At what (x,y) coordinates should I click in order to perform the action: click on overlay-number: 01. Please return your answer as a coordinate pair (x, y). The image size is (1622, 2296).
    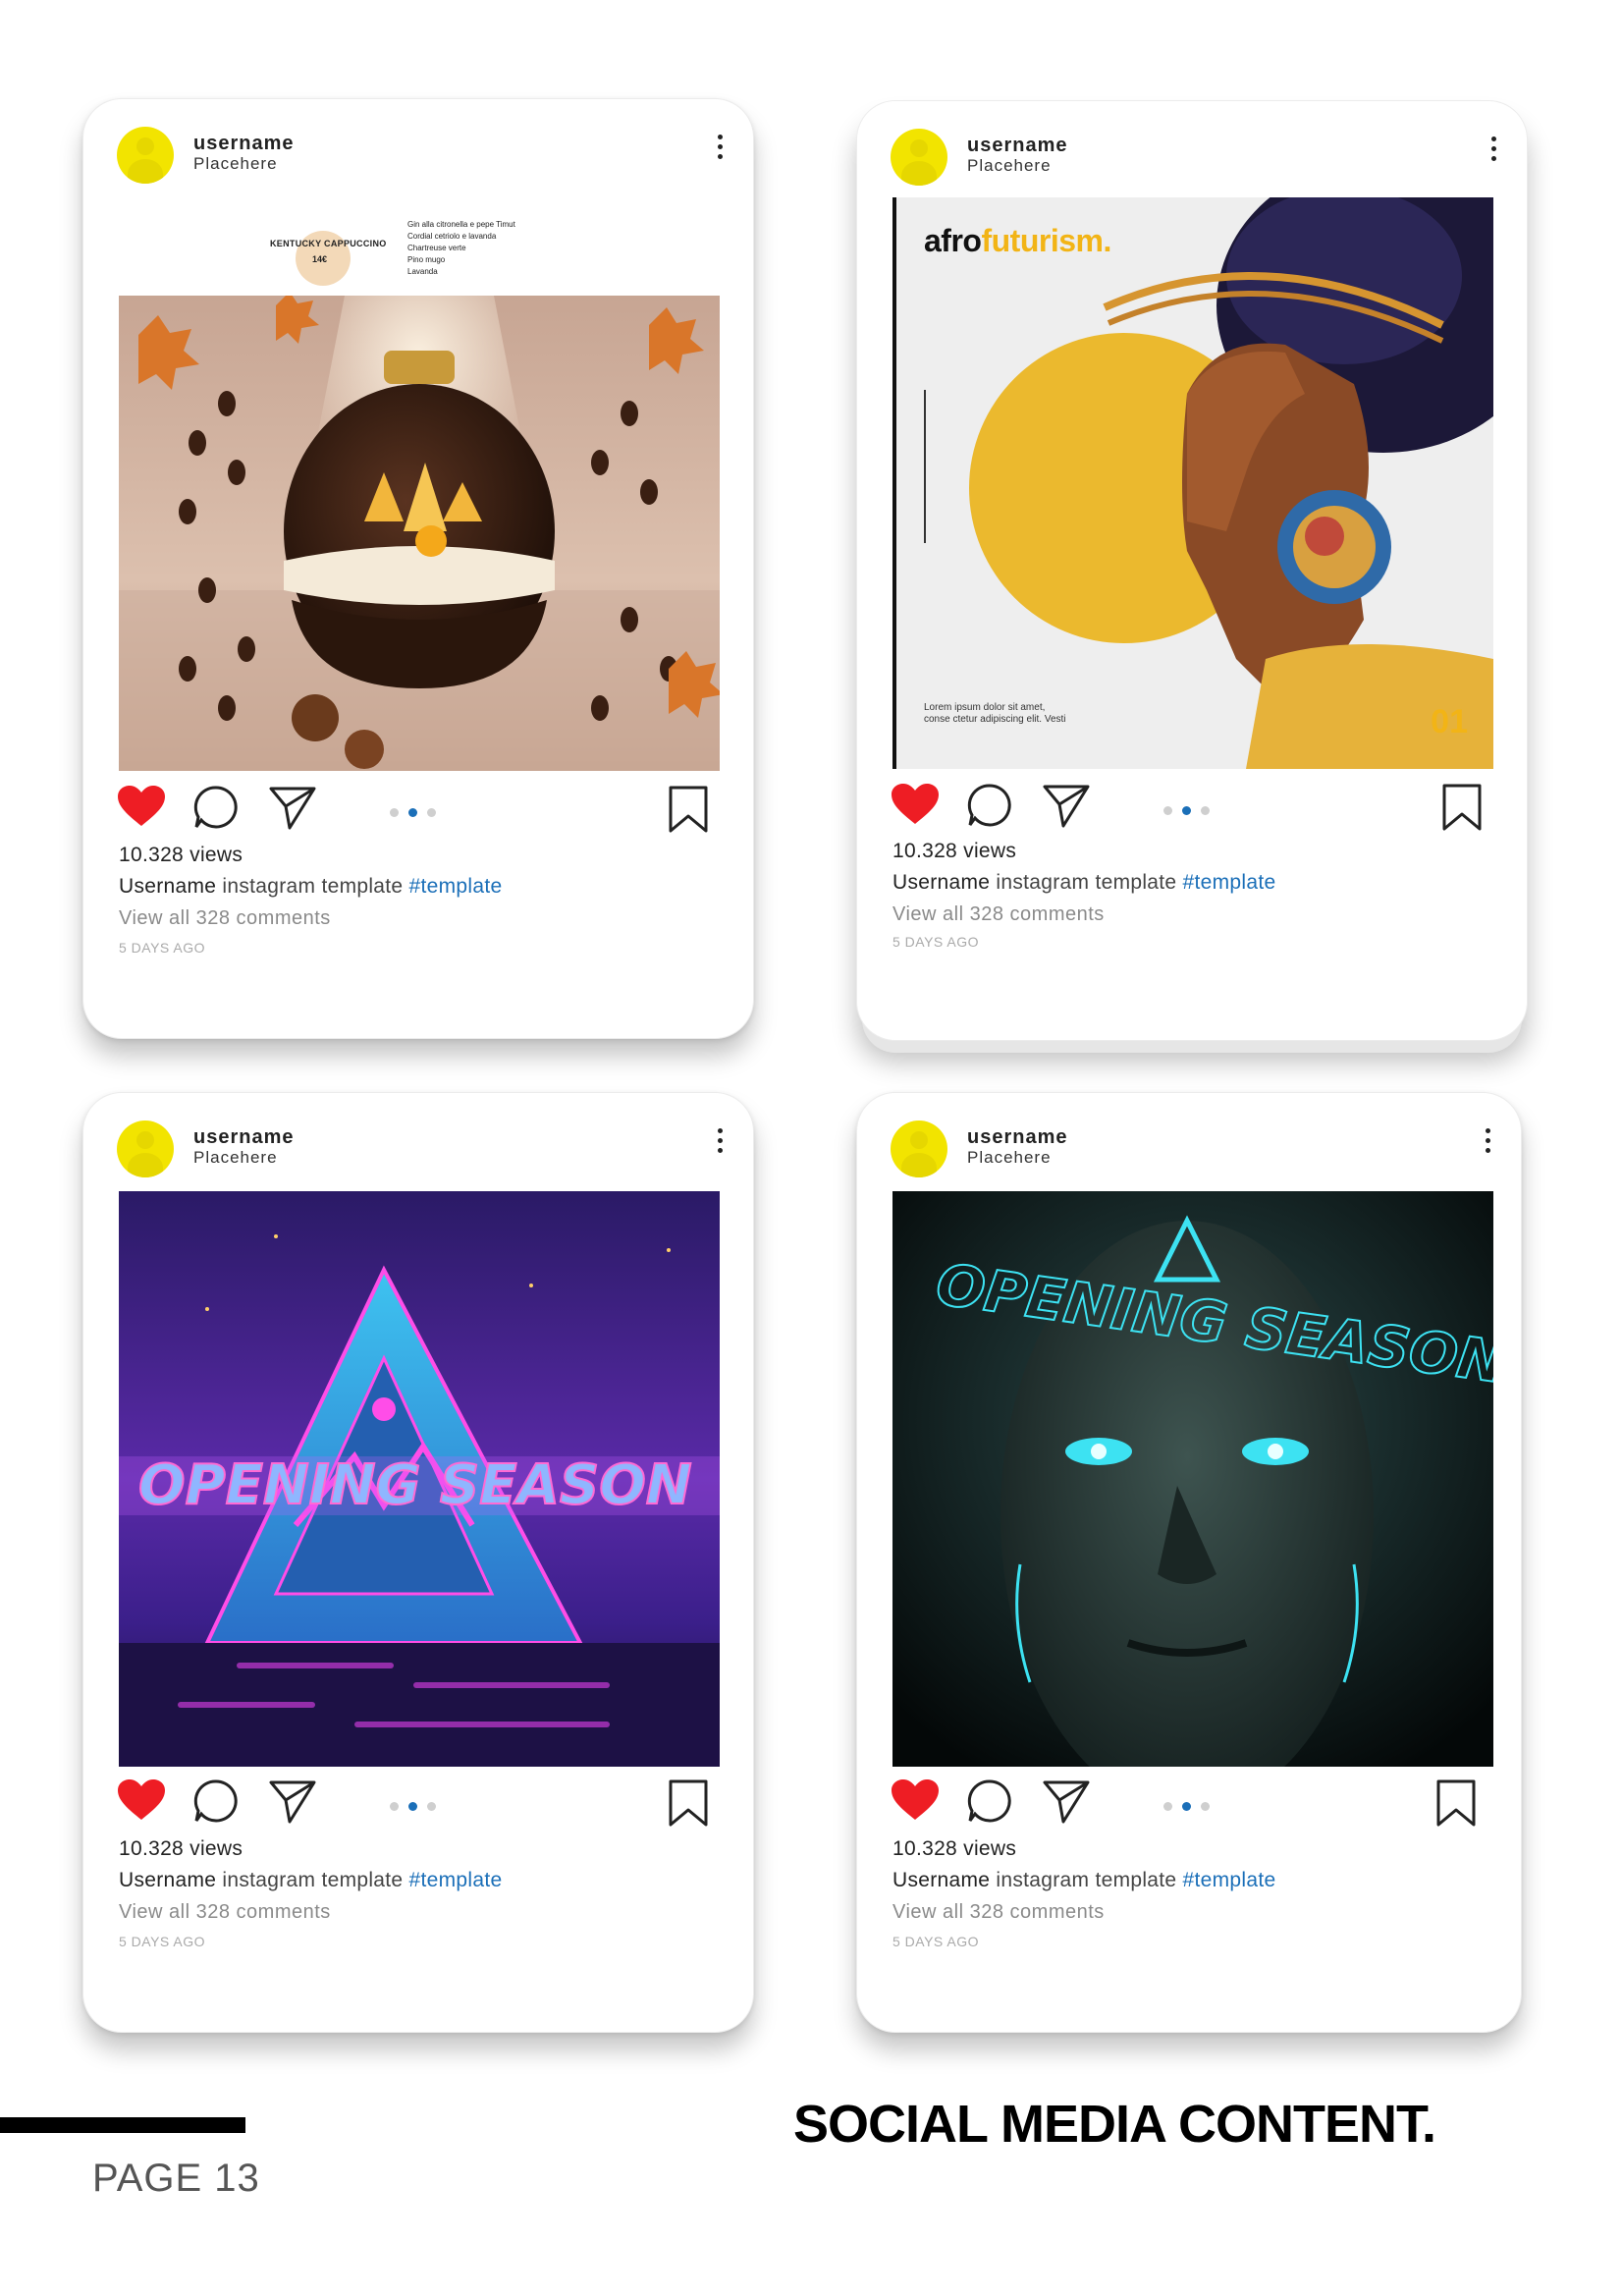
    Looking at the image, I should click on (1450, 721).